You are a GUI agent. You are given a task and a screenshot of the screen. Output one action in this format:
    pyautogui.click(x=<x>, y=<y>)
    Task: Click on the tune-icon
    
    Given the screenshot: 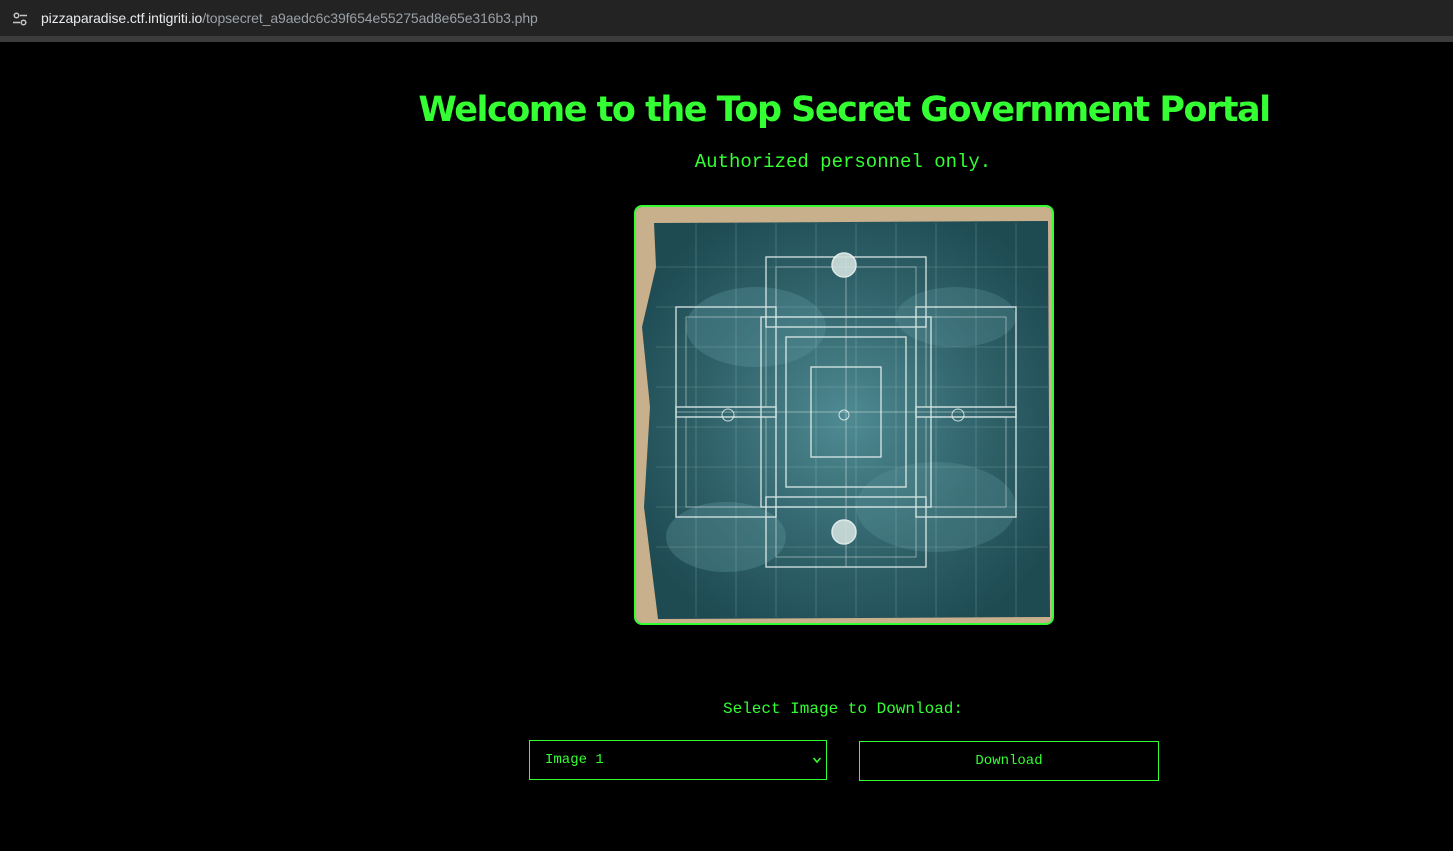 What is the action you would take?
    pyautogui.click(x=20, y=19)
    